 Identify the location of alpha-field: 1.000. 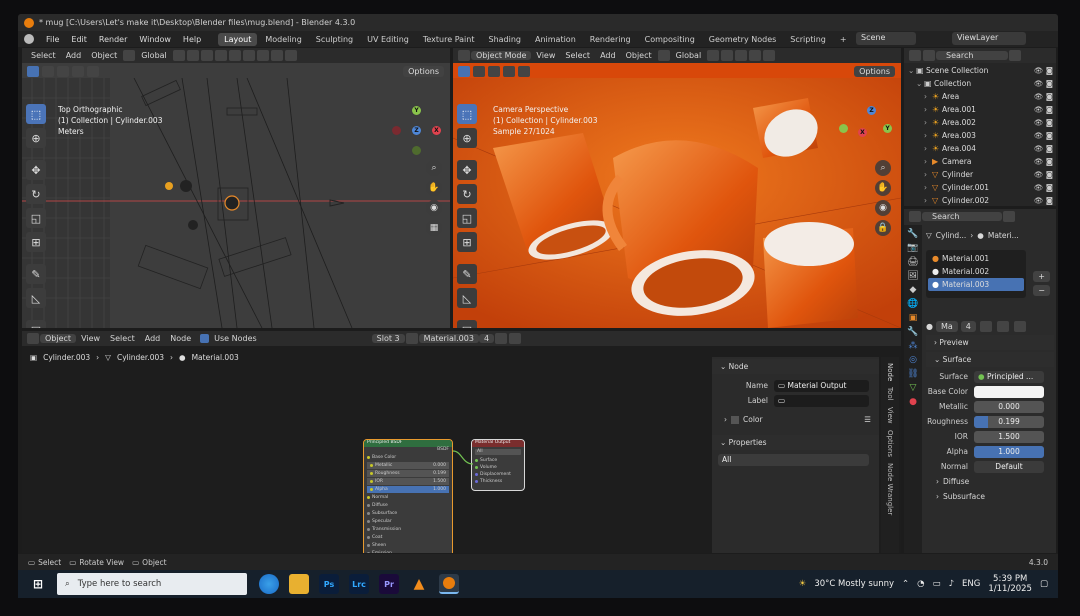
(1009, 451).